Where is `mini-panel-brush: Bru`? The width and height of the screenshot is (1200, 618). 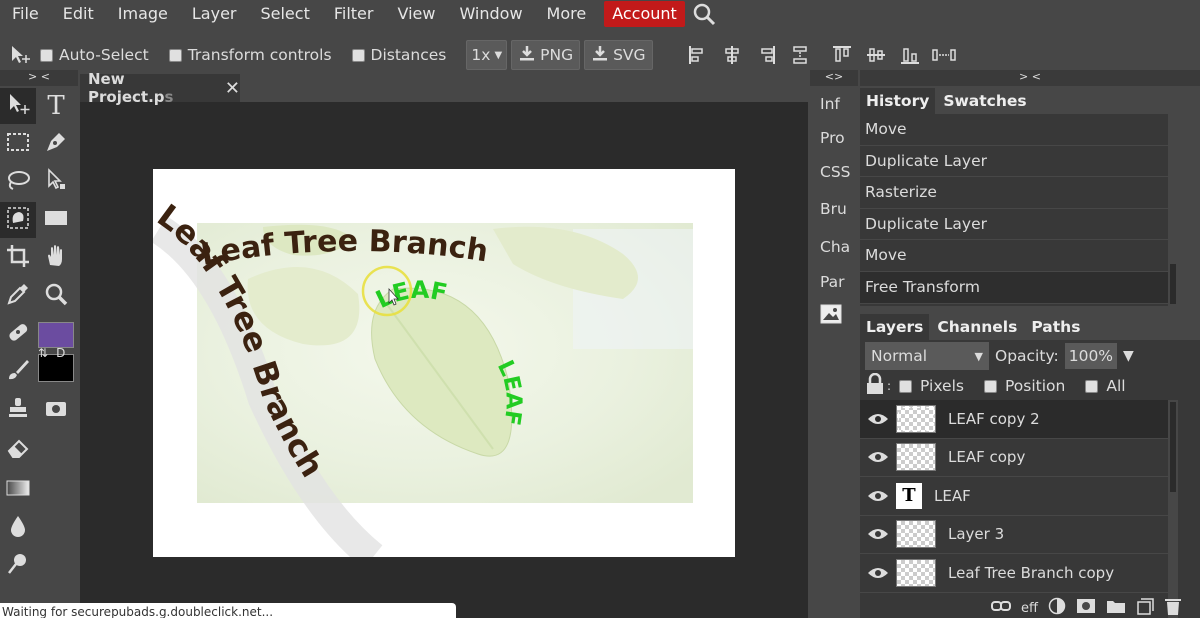
mini-panel-brush: Bru is located at coordinates (834, 209).